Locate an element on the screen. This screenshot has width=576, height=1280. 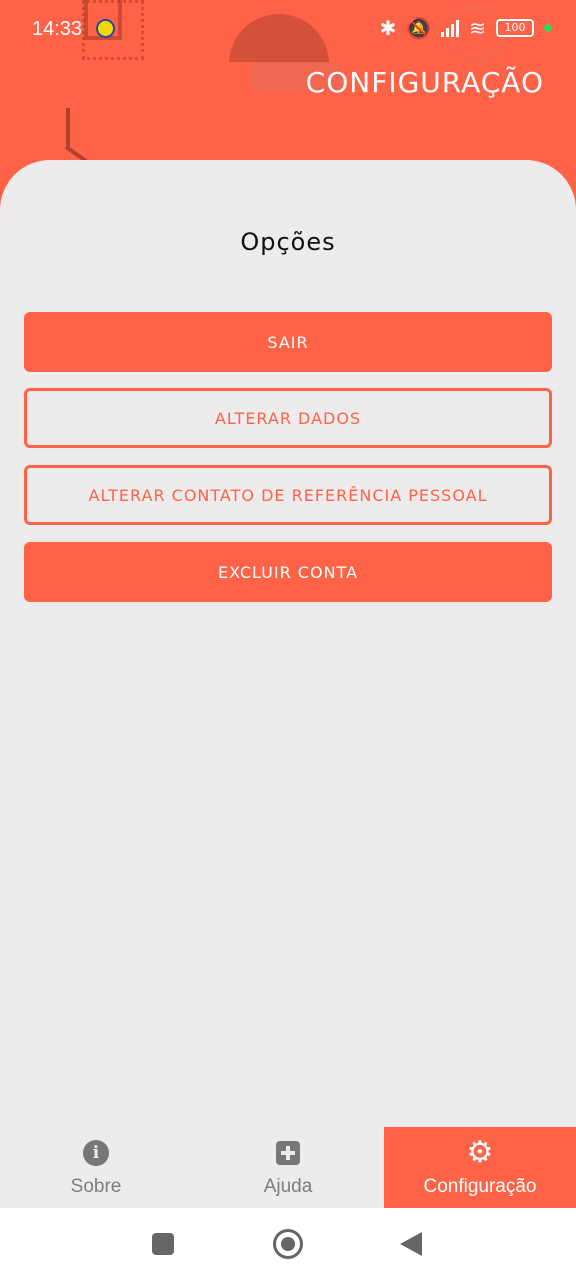
gear-icon: ⚙ is located at coordinates (480, 1152).